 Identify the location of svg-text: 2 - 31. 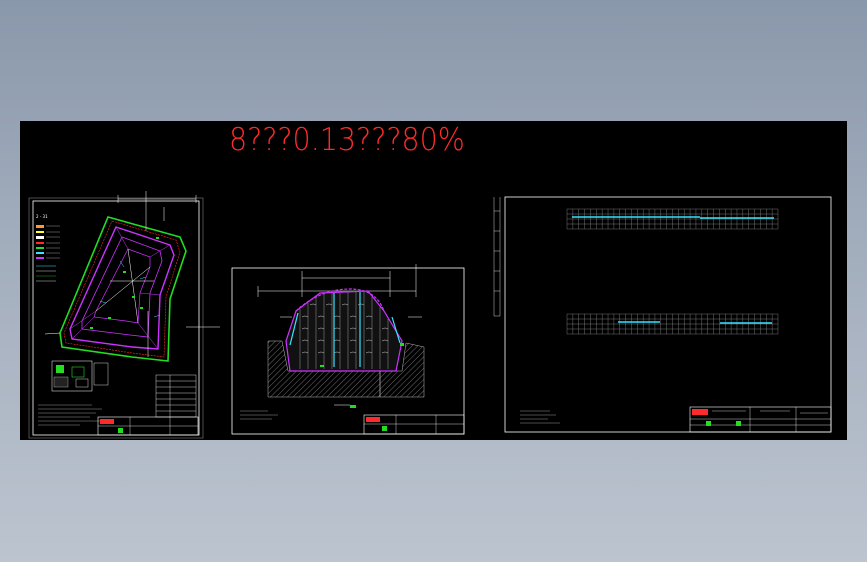
(42, 216).